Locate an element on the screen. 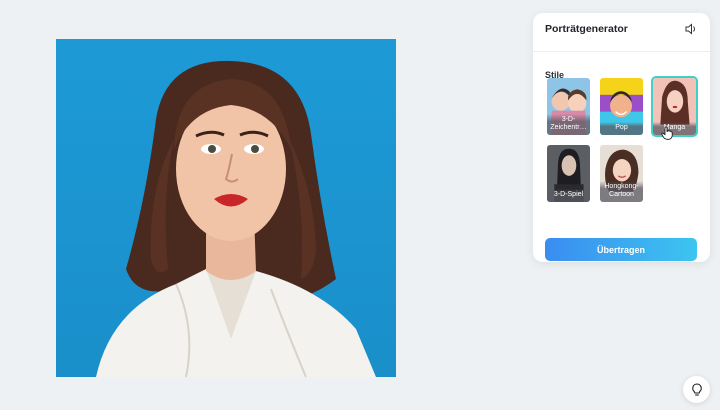 This screenshot has height=410, width=720. style-option-manga: Manga is located at coordinates (674, 106).